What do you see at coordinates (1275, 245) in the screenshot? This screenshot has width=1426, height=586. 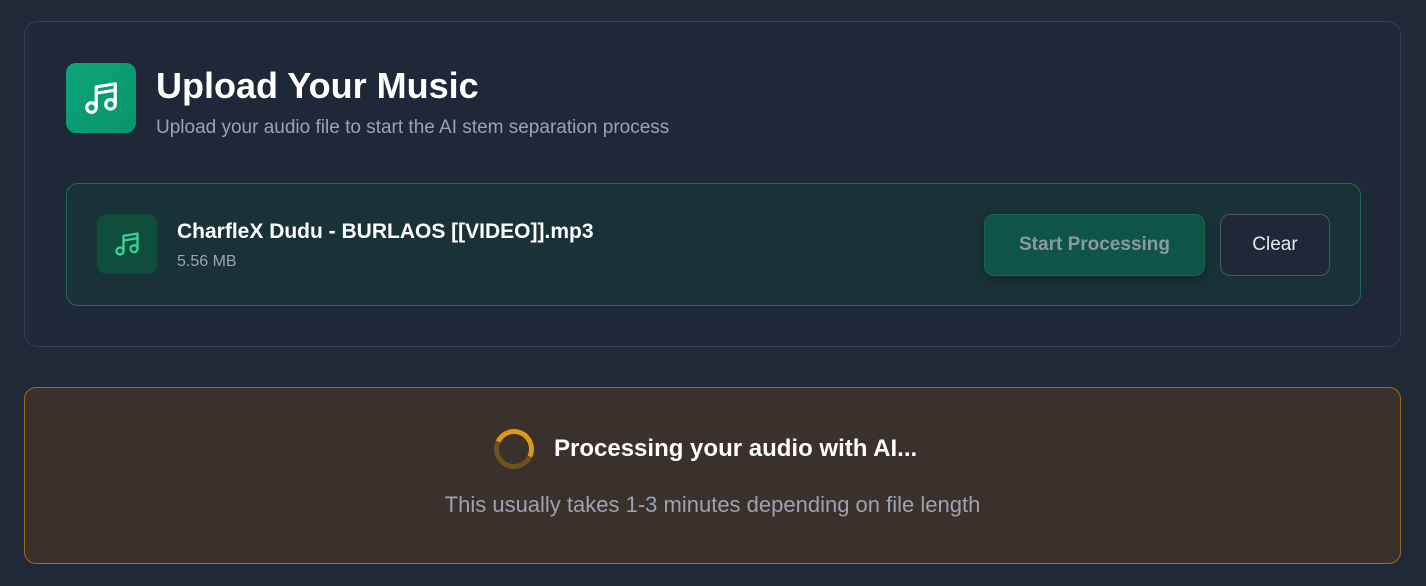 I see `clear-button: Clear` at bounding box center [1275, 245].